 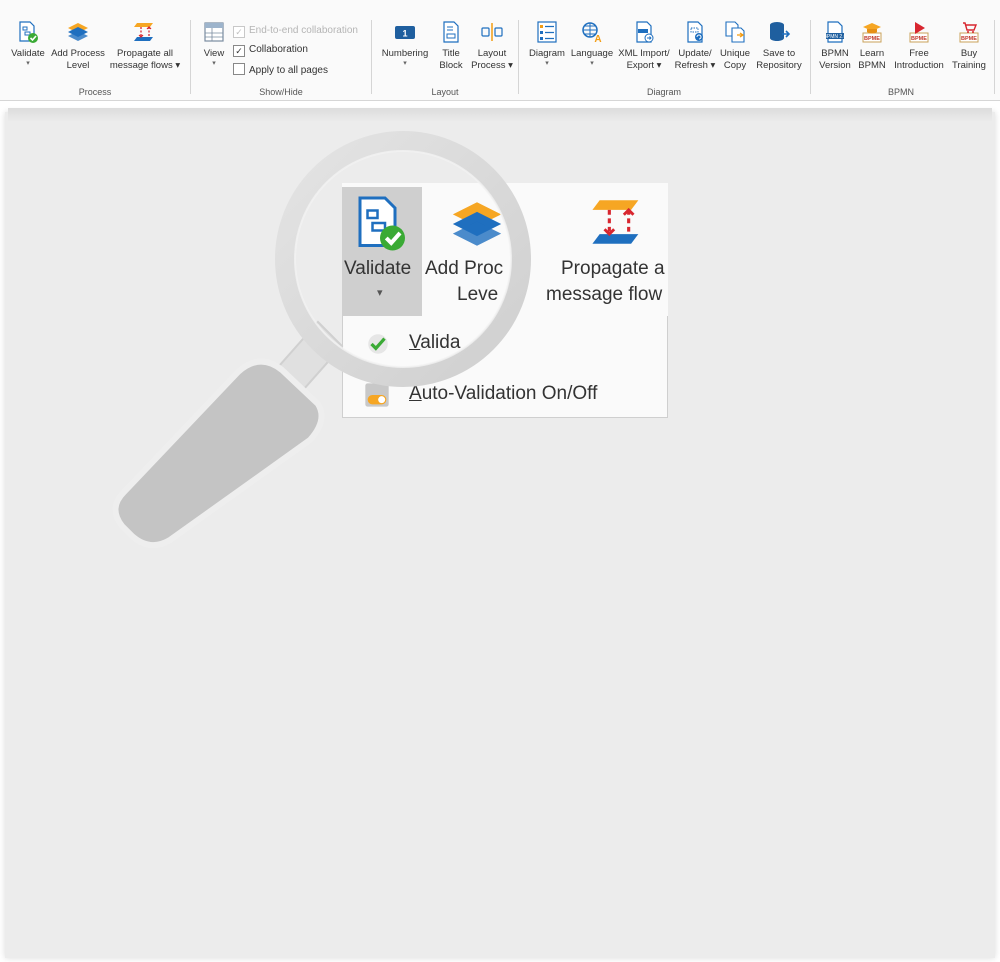 What do you see at coordinates (451, 65) in the screenshot?
I see `title-block-label-2: Block` at bounding box center [451, 65].